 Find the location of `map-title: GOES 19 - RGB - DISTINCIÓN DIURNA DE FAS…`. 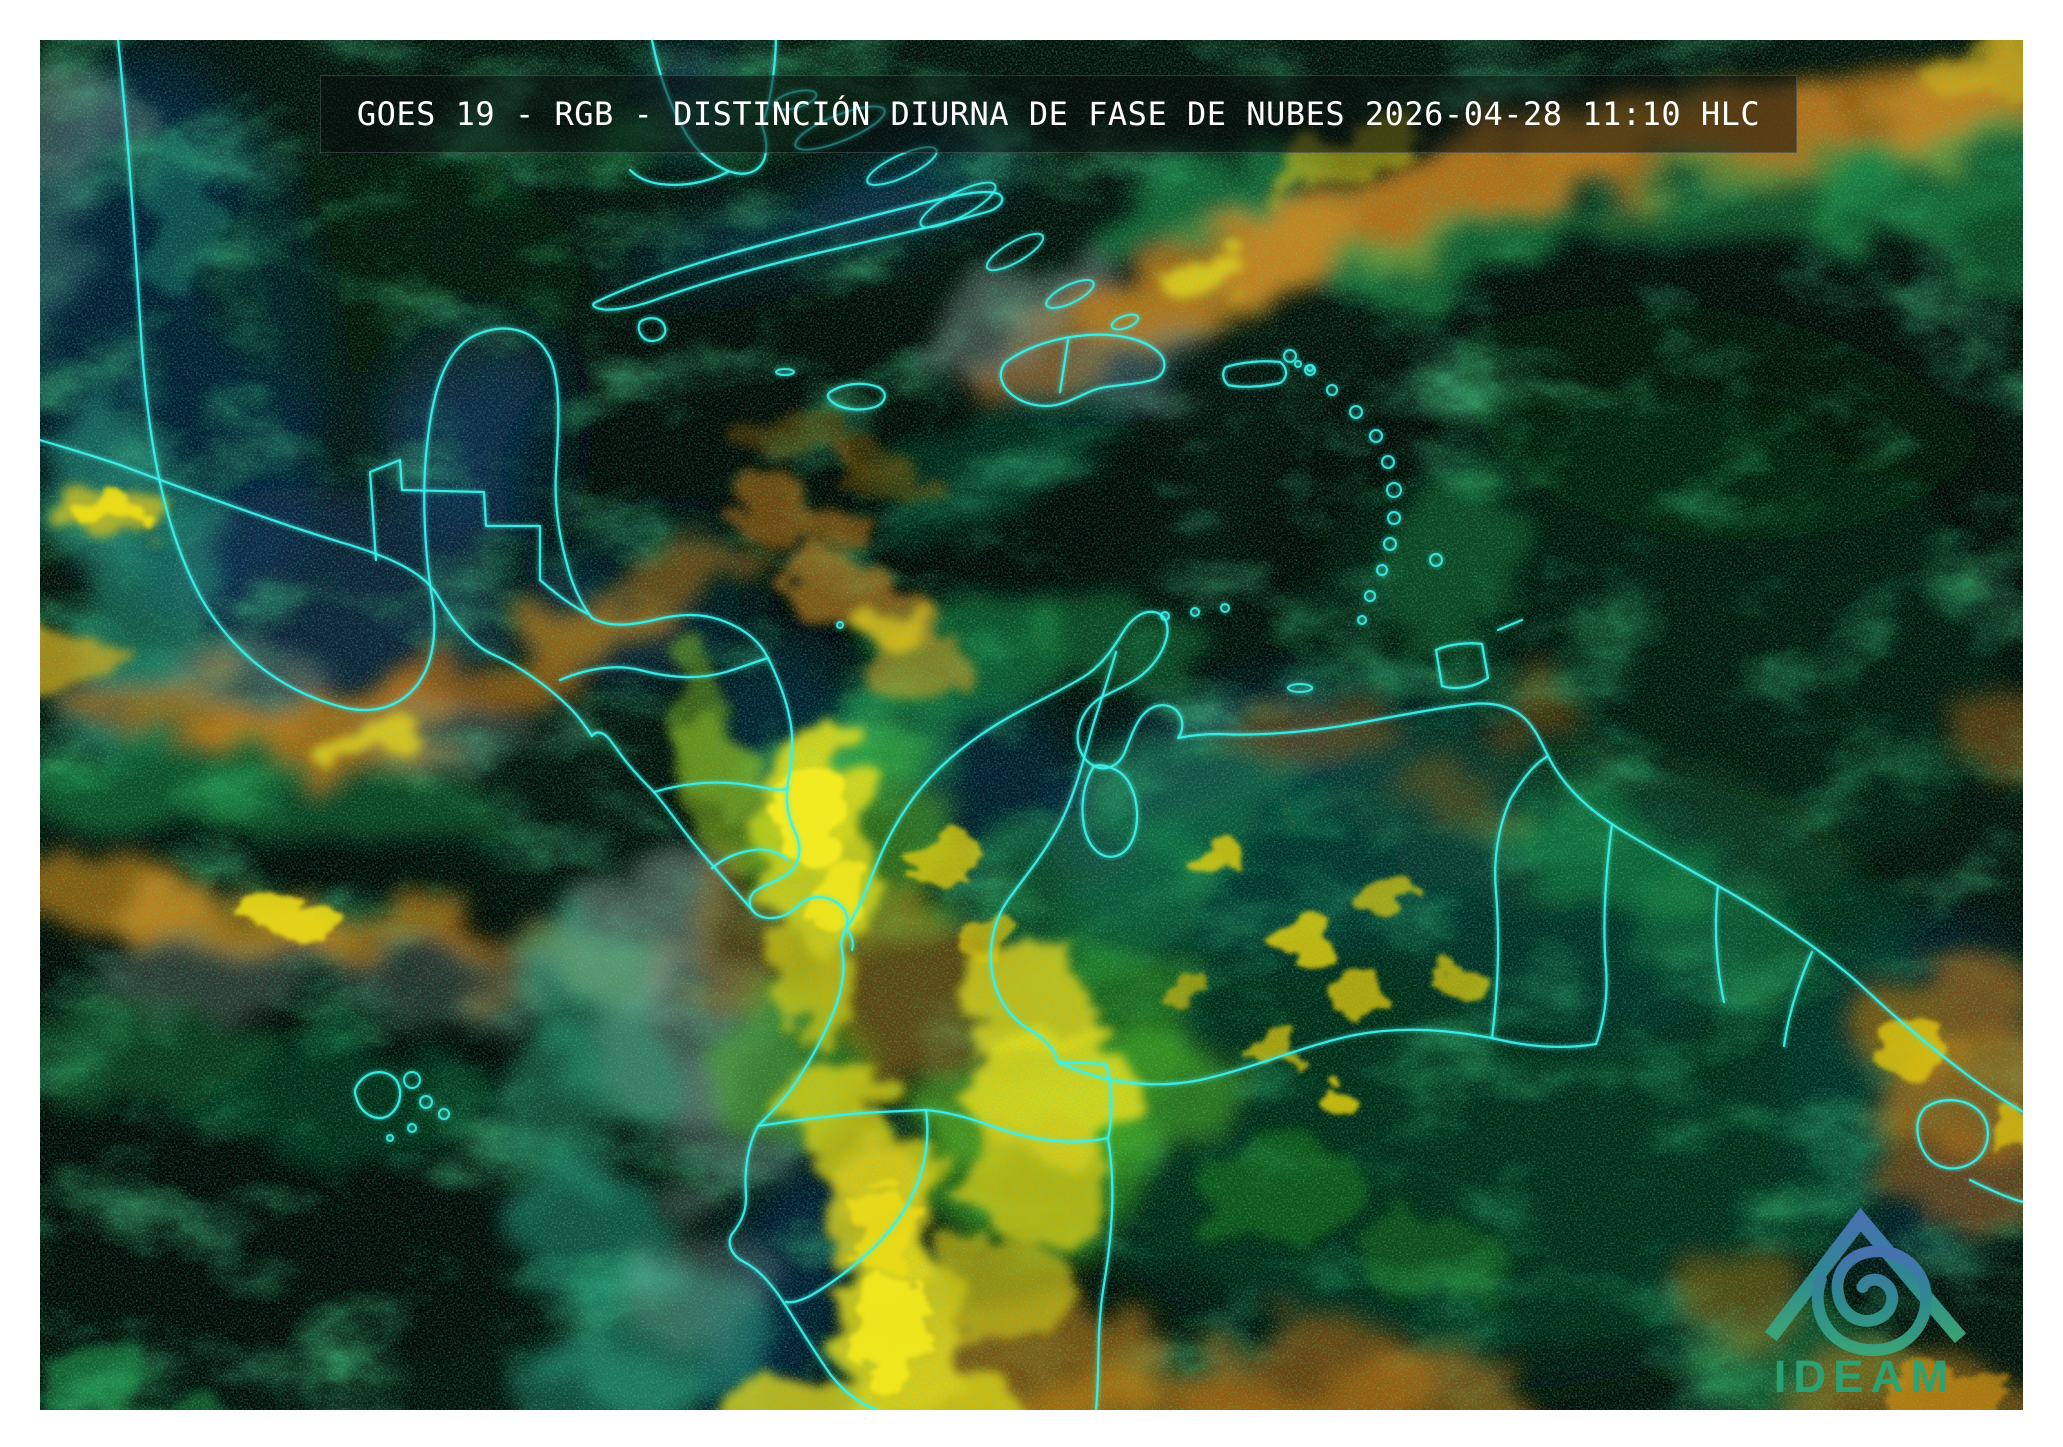

map-title: GOES 19 - RGB - DISTINCIÓN DIURNA DE FAS… is located at coordinates (1058, 114).